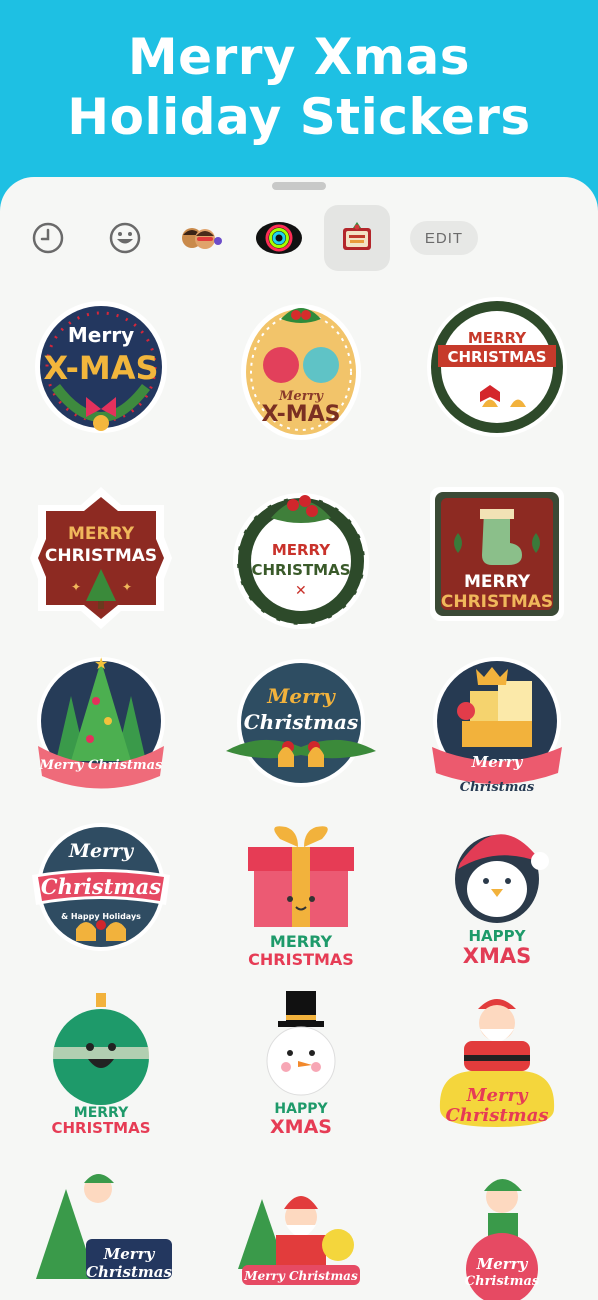 The image size is (598, 1300). I want to click on banner-title-line1: Merry Xmas, so click(299, 57).